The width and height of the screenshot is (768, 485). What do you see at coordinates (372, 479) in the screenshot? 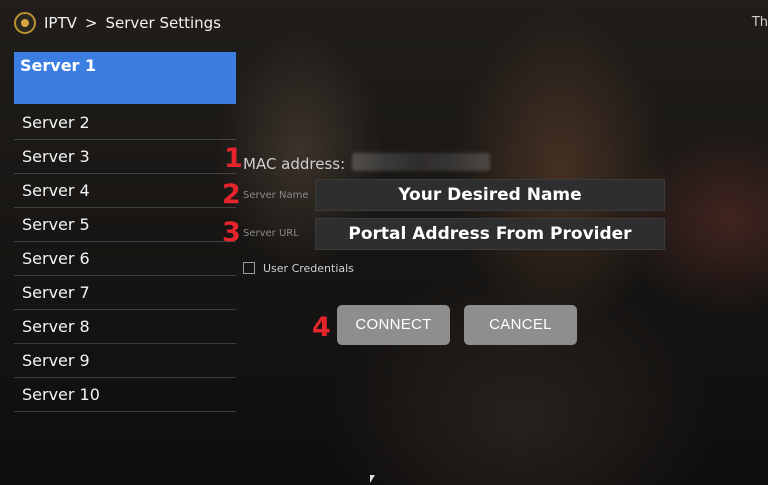
I see `mouse-cursor-icon` at bounding box center [372, 479].